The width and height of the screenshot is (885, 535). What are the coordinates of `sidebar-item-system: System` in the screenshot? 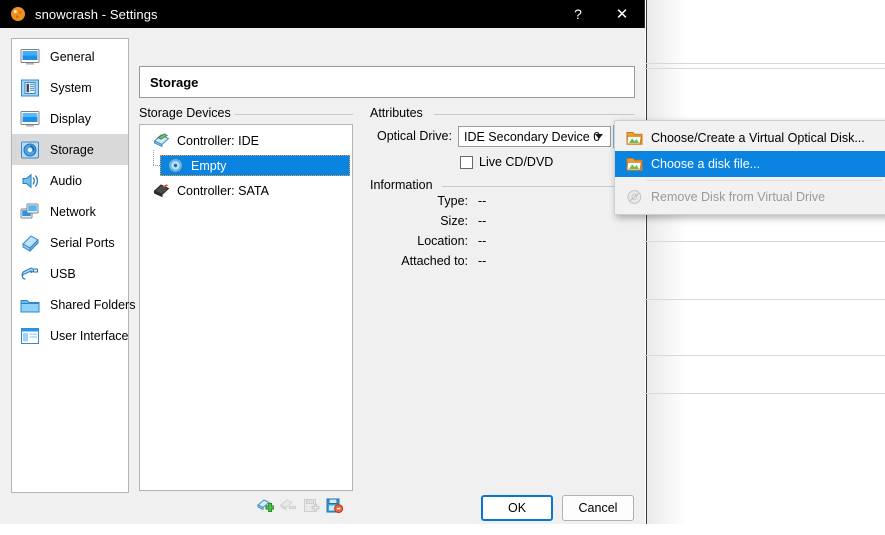 It's located at (70, 87).